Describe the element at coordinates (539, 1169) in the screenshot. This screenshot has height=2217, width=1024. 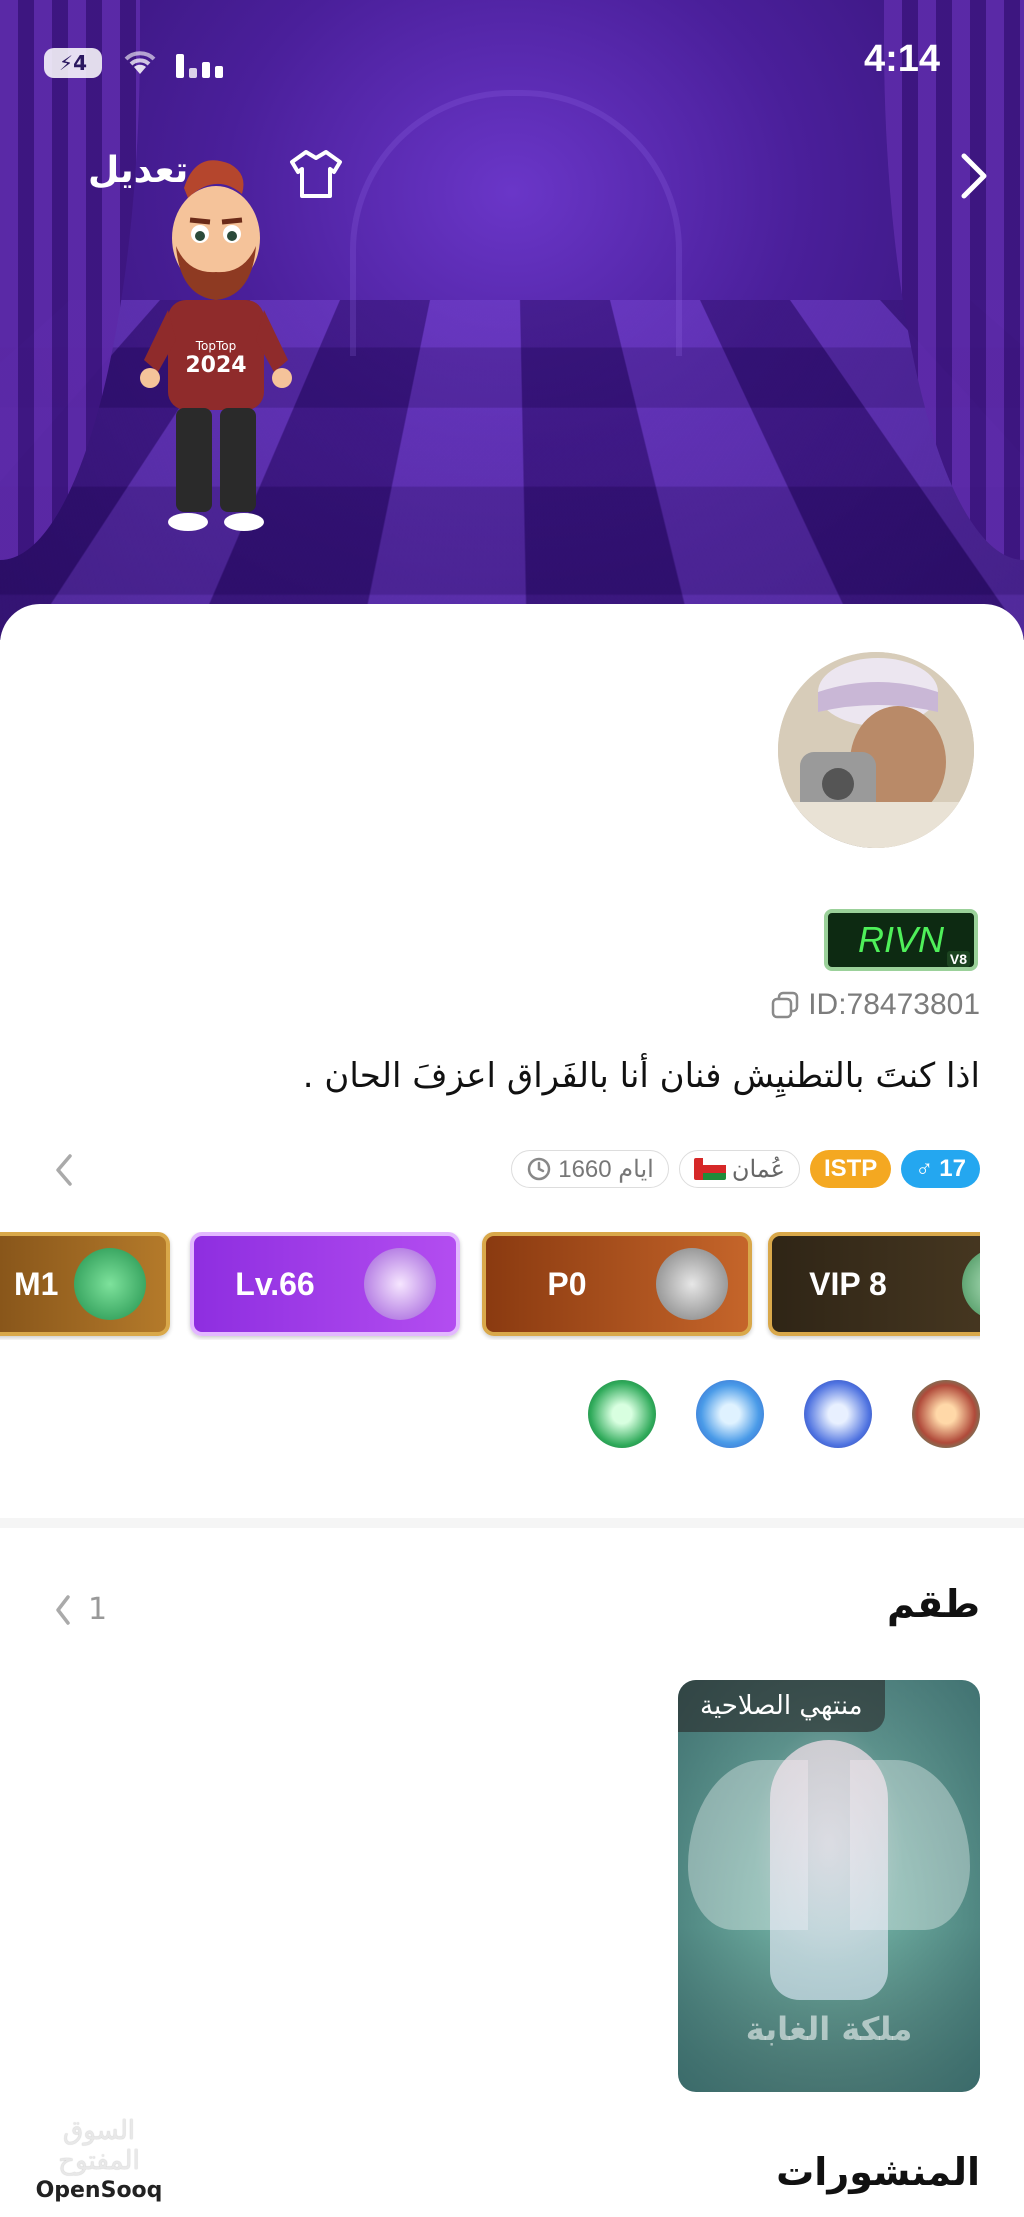
I see `clock-icon` at that location.